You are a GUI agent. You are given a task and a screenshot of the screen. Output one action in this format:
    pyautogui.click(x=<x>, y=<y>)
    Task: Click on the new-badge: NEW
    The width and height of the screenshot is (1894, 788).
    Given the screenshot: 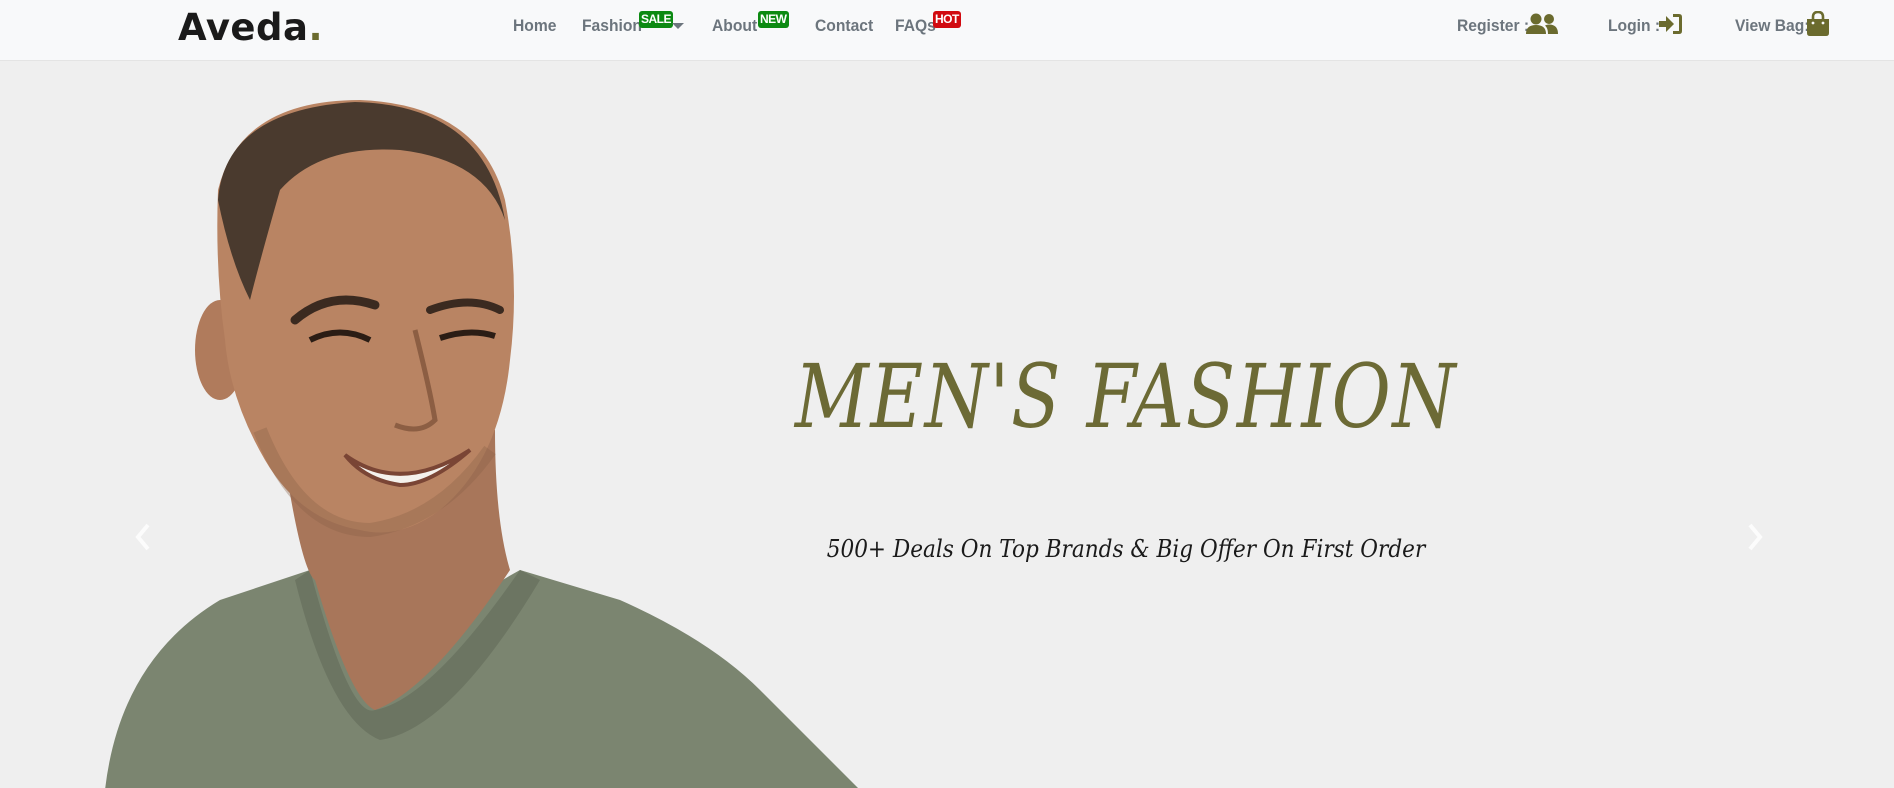 What is the action you would take?
    pyautogui.click(x=773, y=19)
    